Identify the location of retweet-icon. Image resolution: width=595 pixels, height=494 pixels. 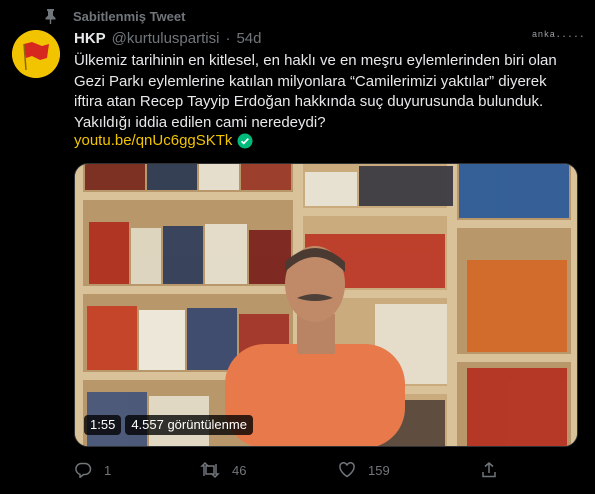
(210, 470).